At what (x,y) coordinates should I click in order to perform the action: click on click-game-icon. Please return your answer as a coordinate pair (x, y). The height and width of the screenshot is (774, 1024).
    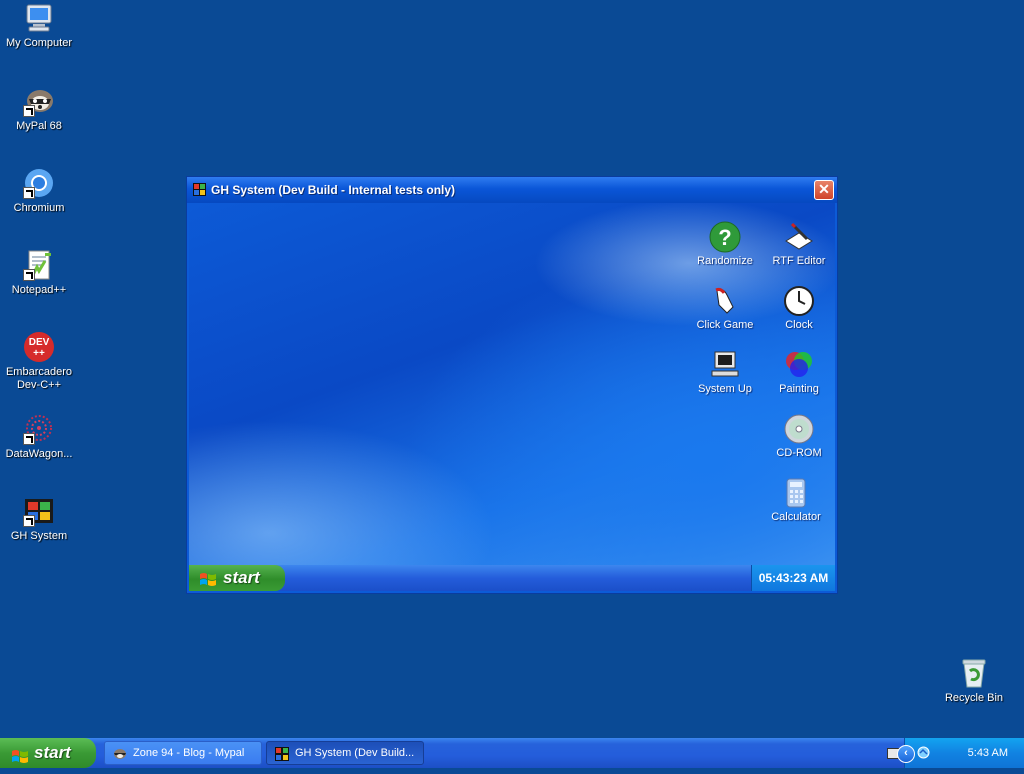
    Looking at the image, I should click on (725, 301).